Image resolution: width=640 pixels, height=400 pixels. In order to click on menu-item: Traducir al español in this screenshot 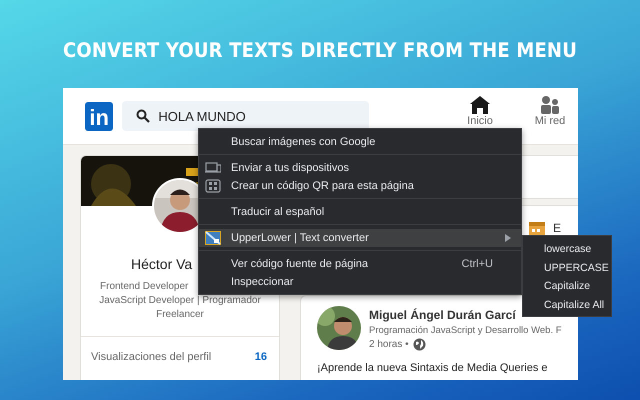, I will do `click(360, 212)`.